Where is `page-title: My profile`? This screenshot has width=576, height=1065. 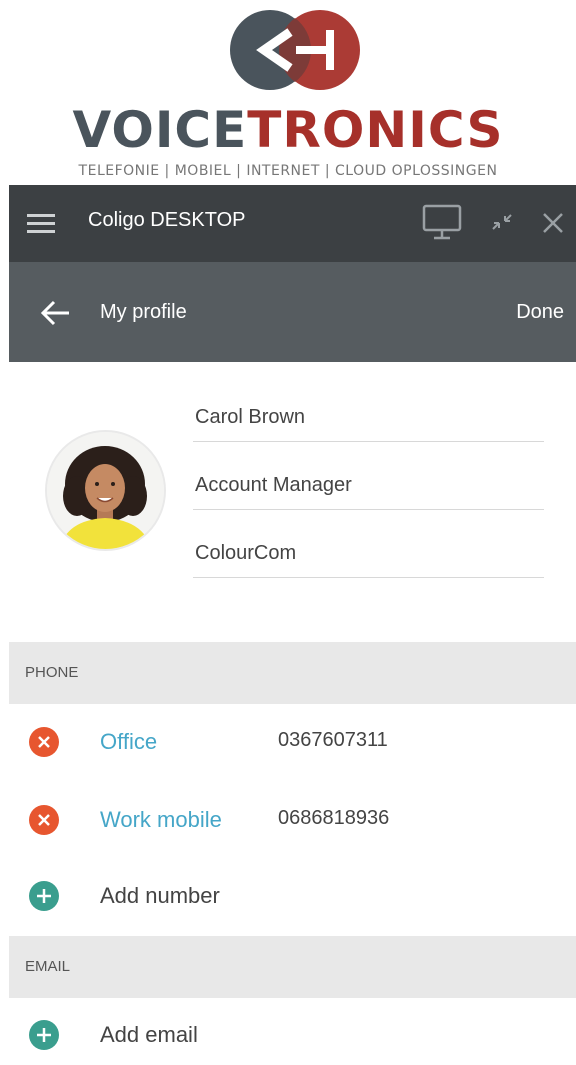
page-title: My profile is located at coordinates (143, 312).